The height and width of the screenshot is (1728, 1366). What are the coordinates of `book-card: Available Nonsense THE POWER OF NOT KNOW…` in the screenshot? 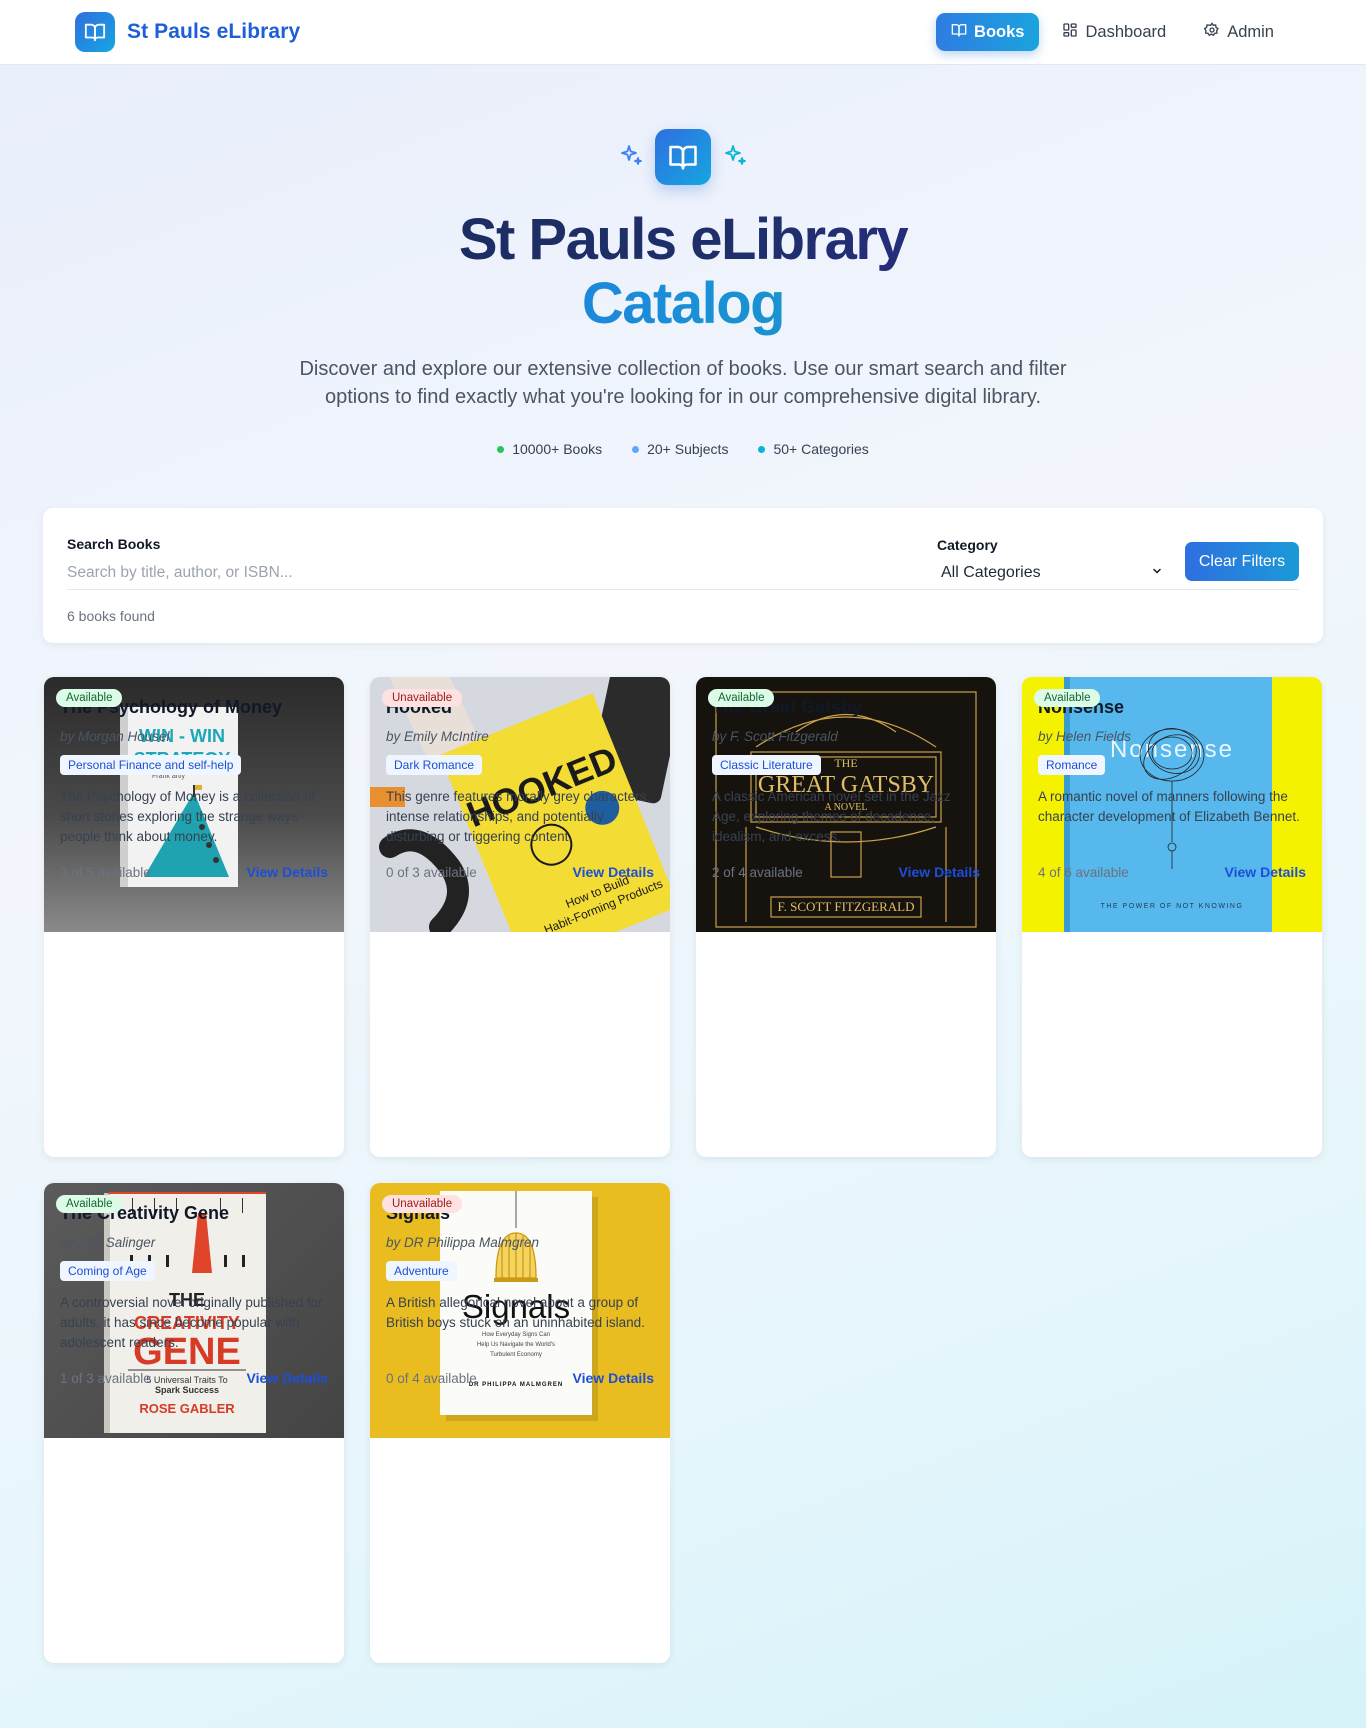 It's located at (1172, 917).